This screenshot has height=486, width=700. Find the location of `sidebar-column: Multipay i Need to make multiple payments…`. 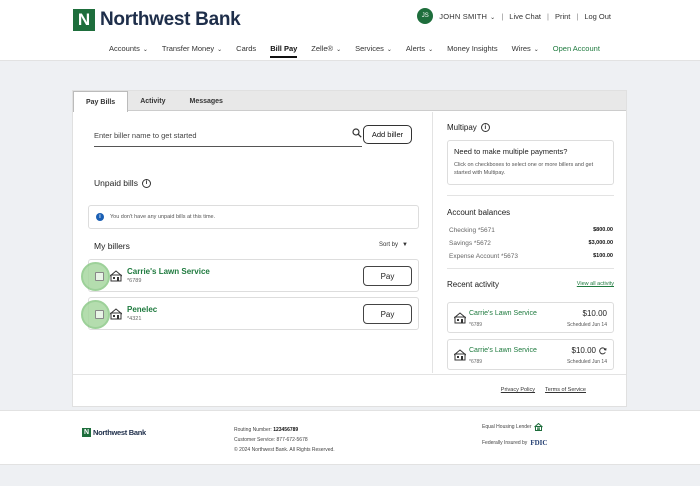

sidebar-column: Multipay i Need to make multiple payments… is located at coordinates (530, 246).